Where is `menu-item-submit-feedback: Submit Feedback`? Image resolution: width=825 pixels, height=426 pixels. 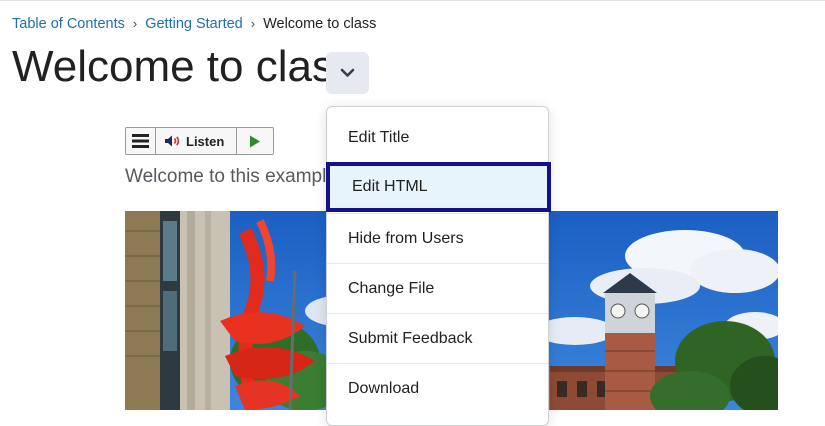
menu-item-submit-feedback: Submit Feedback is located at coordinates (437, 338).